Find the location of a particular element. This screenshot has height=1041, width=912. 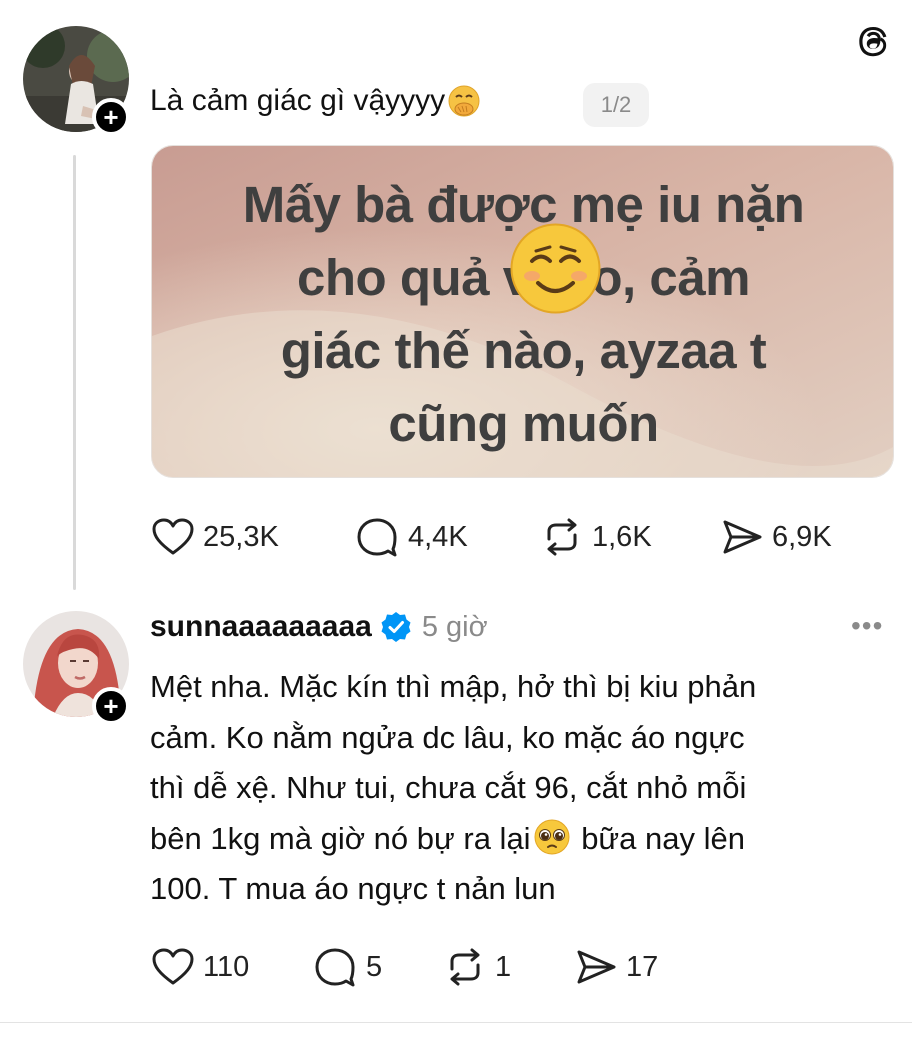

post-text-content: Là cảm giác gì vậyyyy is located at coordinates (298, 100).